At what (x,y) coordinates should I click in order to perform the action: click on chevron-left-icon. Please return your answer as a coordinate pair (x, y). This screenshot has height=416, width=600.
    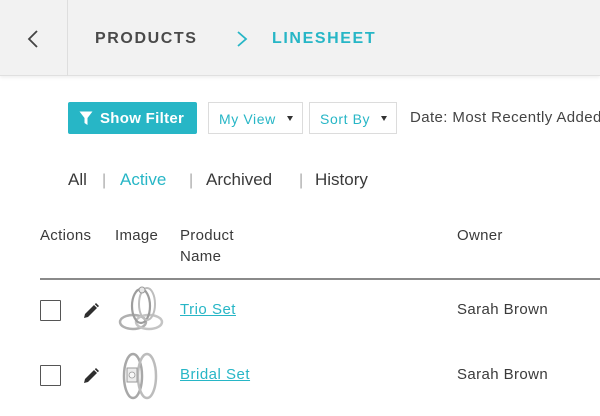
    Looking at the image, I should click on (32, 39).